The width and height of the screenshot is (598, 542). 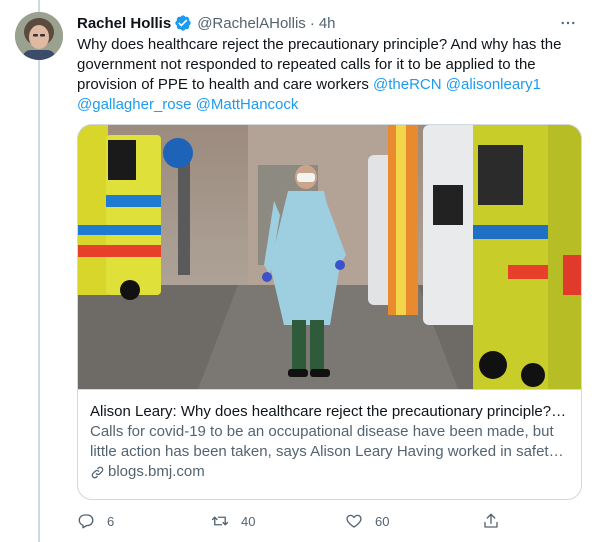 What do you see at coordinates (183, 23) in the screenshot?
I see `verified-badge-icon` at bounding box center [183, 23].